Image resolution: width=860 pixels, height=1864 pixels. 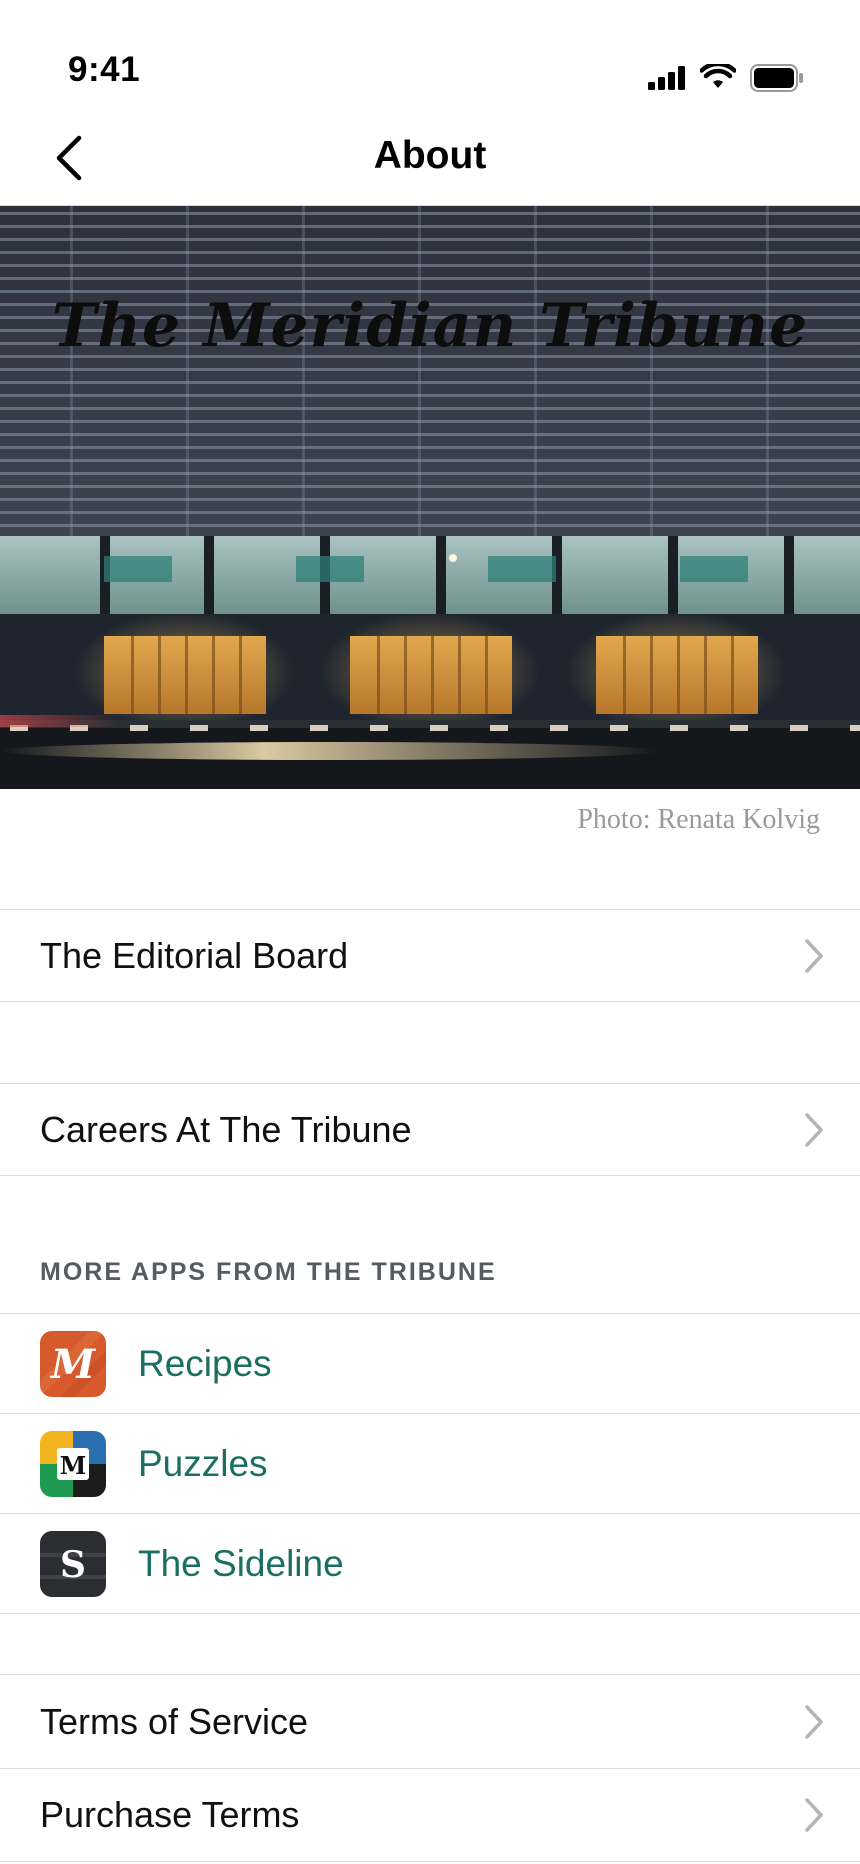 What do you see at coordinates (430, 1815) in the screenshot?
I see `purchase-terms-row: Purchase Terms` at bounding box center [430, 1815].